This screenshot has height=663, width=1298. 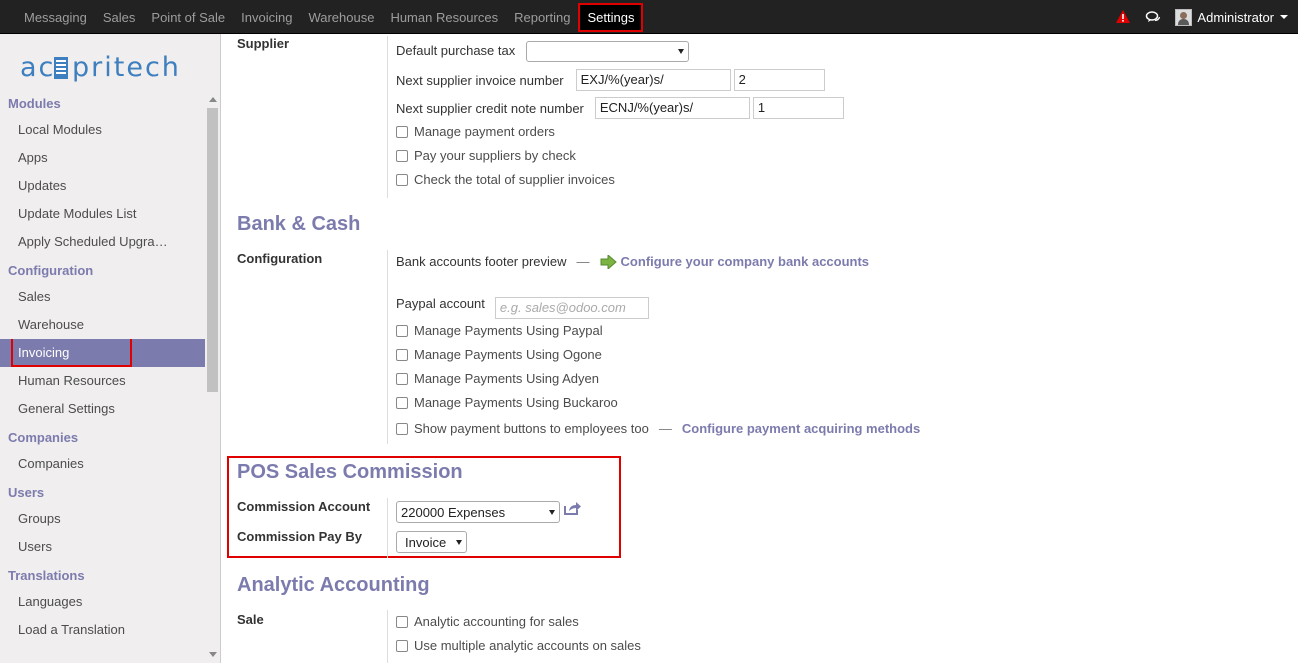 What do you see at coordinates (102, 602) in the screenshot?
I see `sidebar-item-languages: Languages` at bounding box center [102, 602].